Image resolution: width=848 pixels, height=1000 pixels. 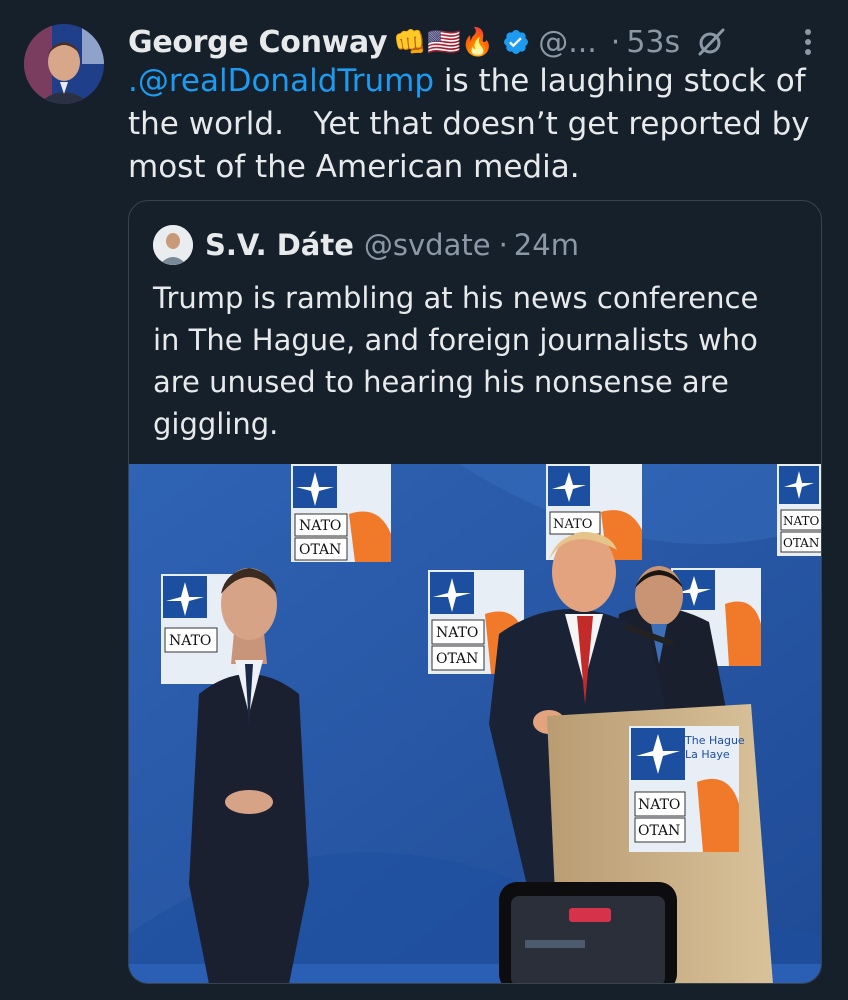 I want to click on quoted-author-avatar, so click(x=173, y=245).